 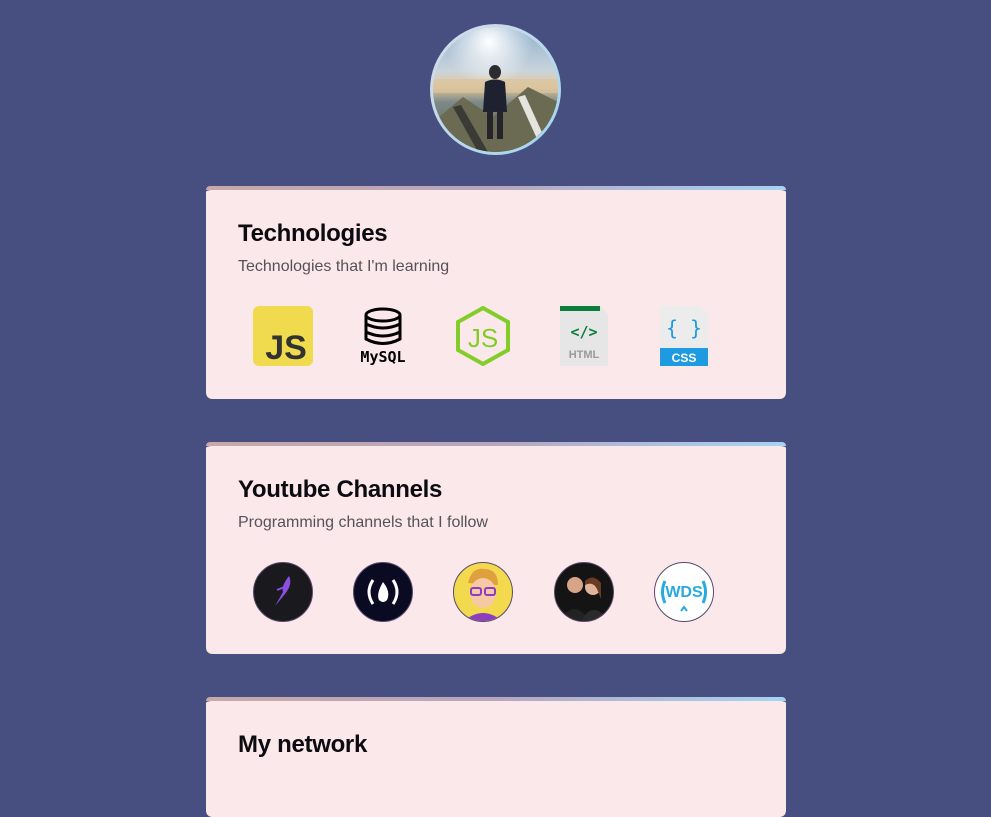 What do you see at coordinates (403, 336) in the screenshot?
I see `mysql-icon: MySQL` at bounding box center [403, 336].